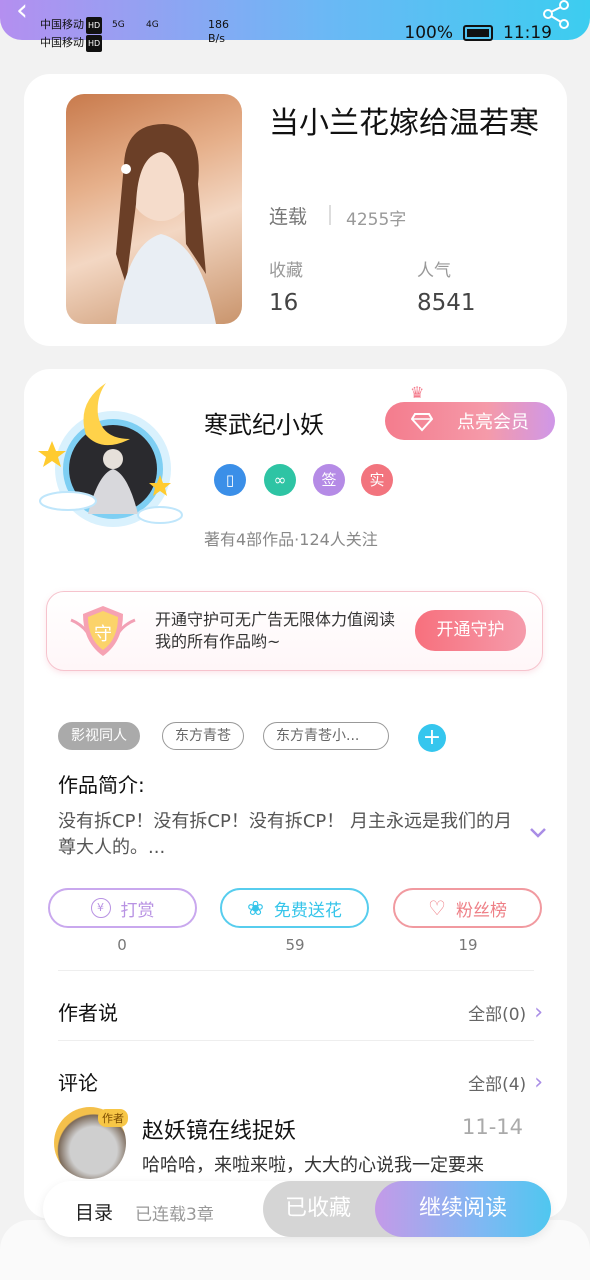 Image resolution: width=590 pixels, height=1280 pixels. What do you see at coordinates (78, 1083) in the screenshot?
I see `comments-title: 评论` at bounding box center [78, 1083].